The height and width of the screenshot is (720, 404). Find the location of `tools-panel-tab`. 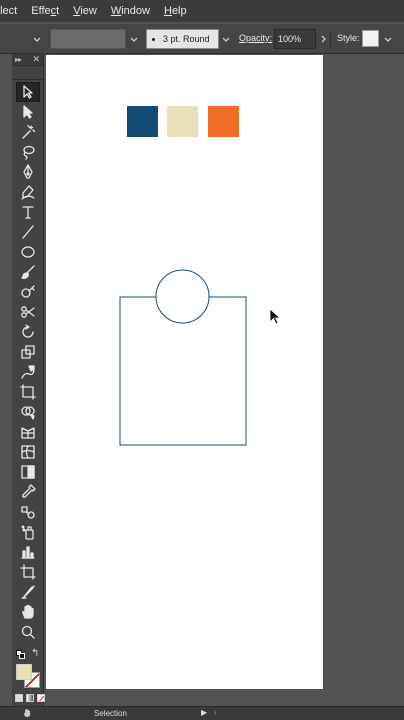

tools-panel-tab is located at coordinates (27, 73).